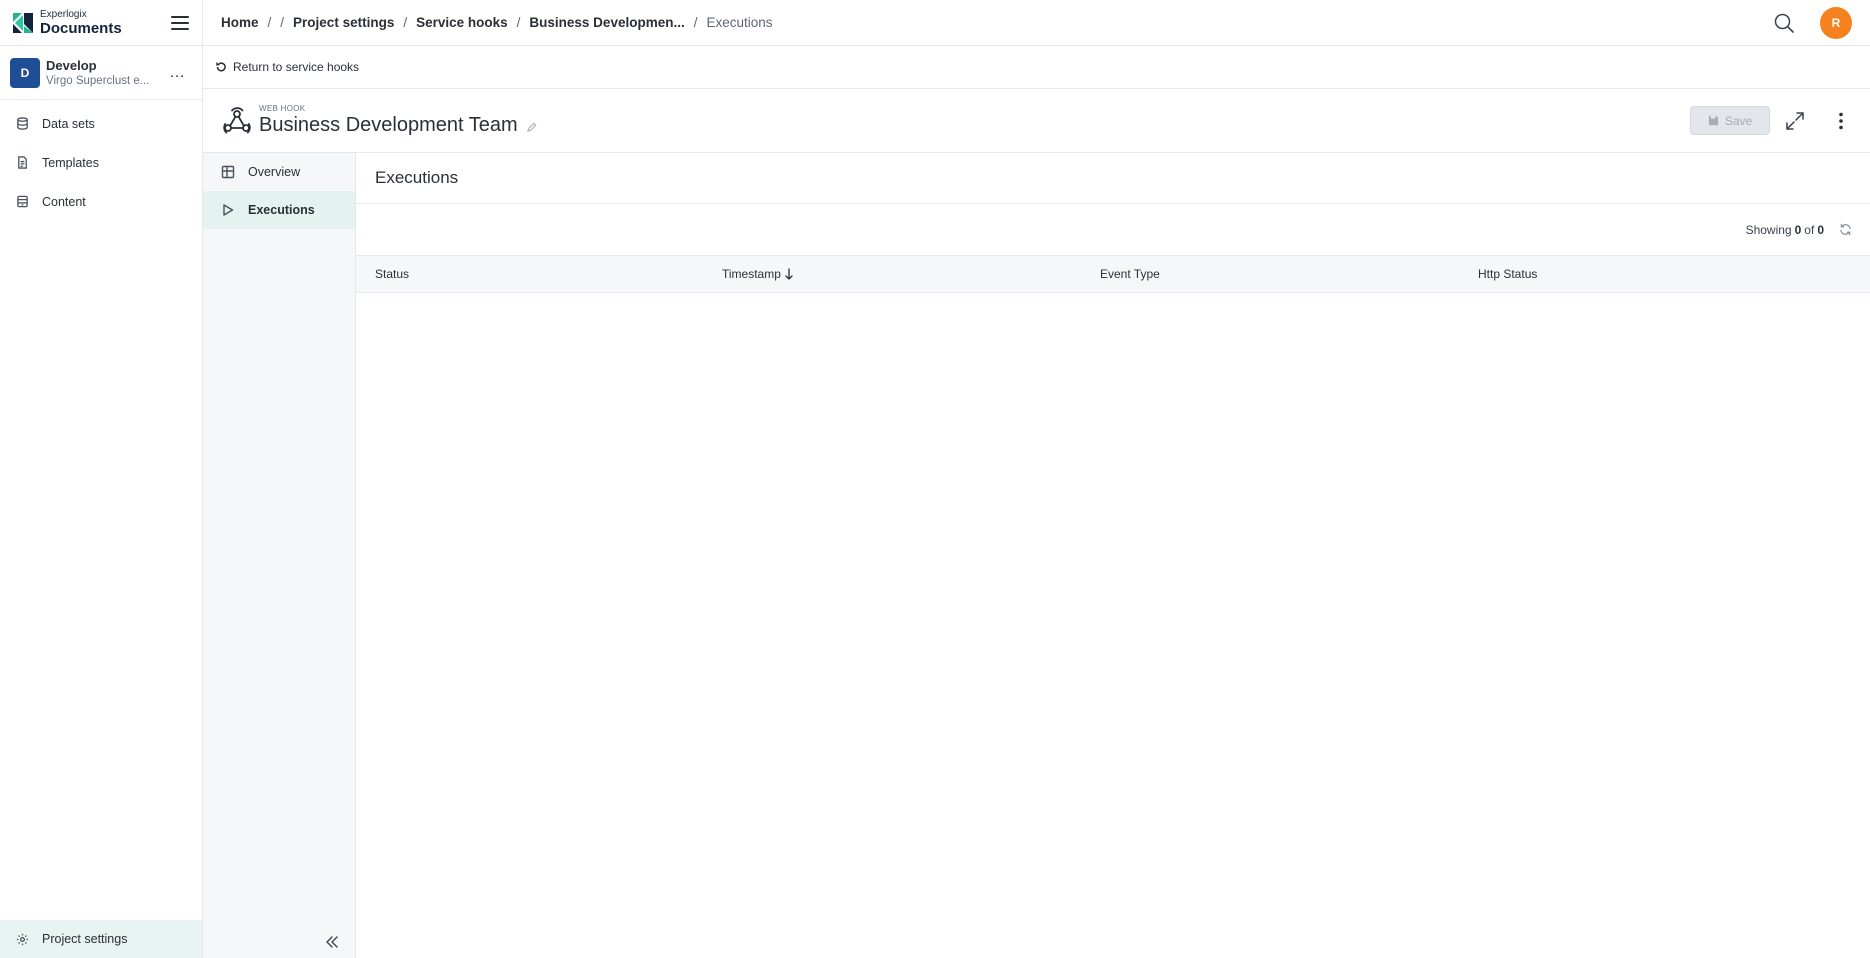  What do you see at coordinates (101, 123) in the screenshot?
I see `sidebar-item-data-sets: Data sets` at bounding box center [101, 123].